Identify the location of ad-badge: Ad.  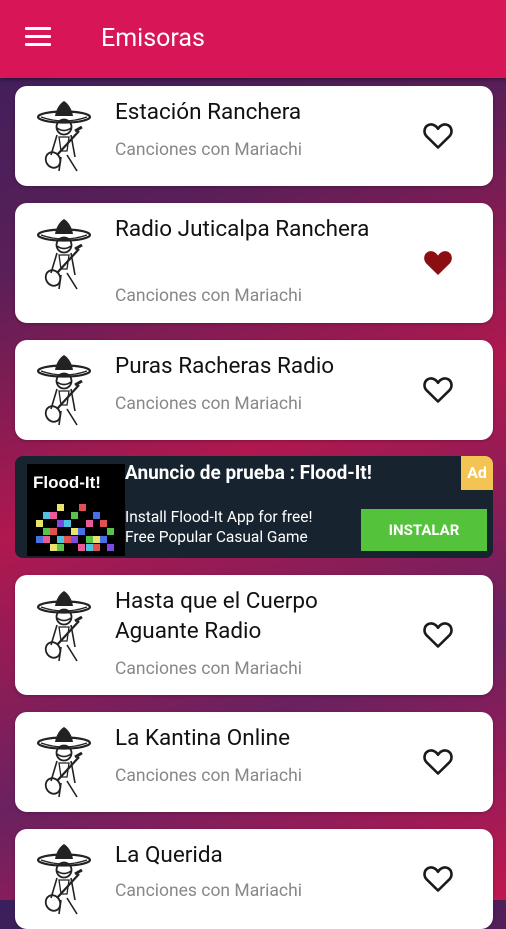
(477, 473).